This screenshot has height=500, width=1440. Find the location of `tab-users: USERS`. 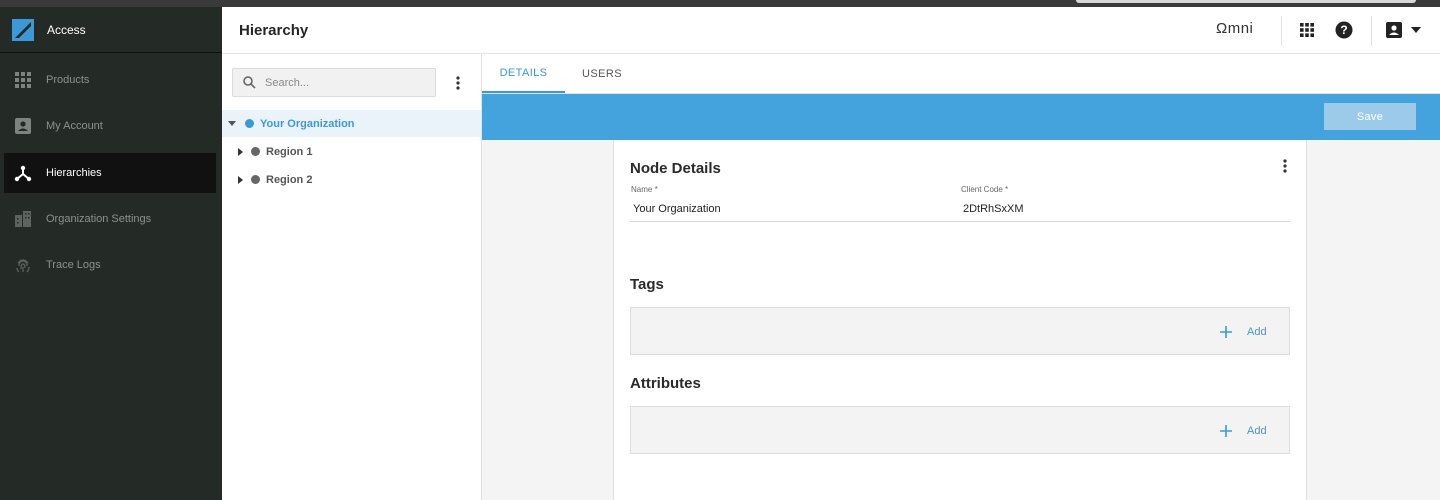

tab-users: USERS is located at coordinates (602, 73).